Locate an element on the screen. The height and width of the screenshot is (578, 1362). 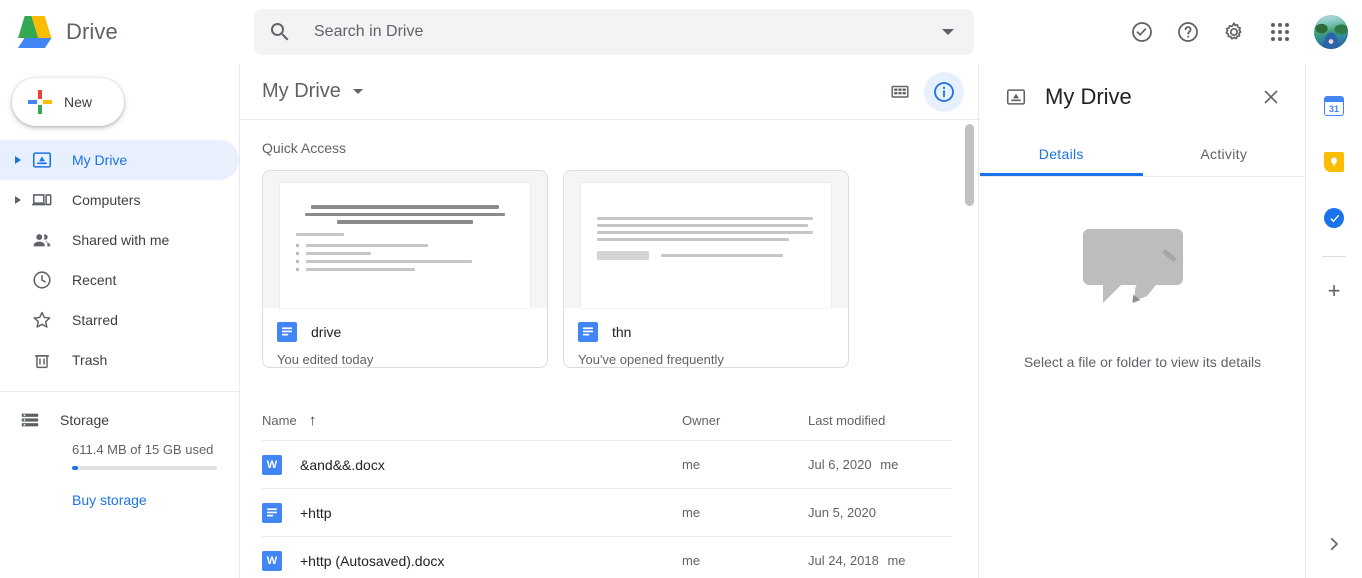
clock-icon is located at coordinates (42, 280).